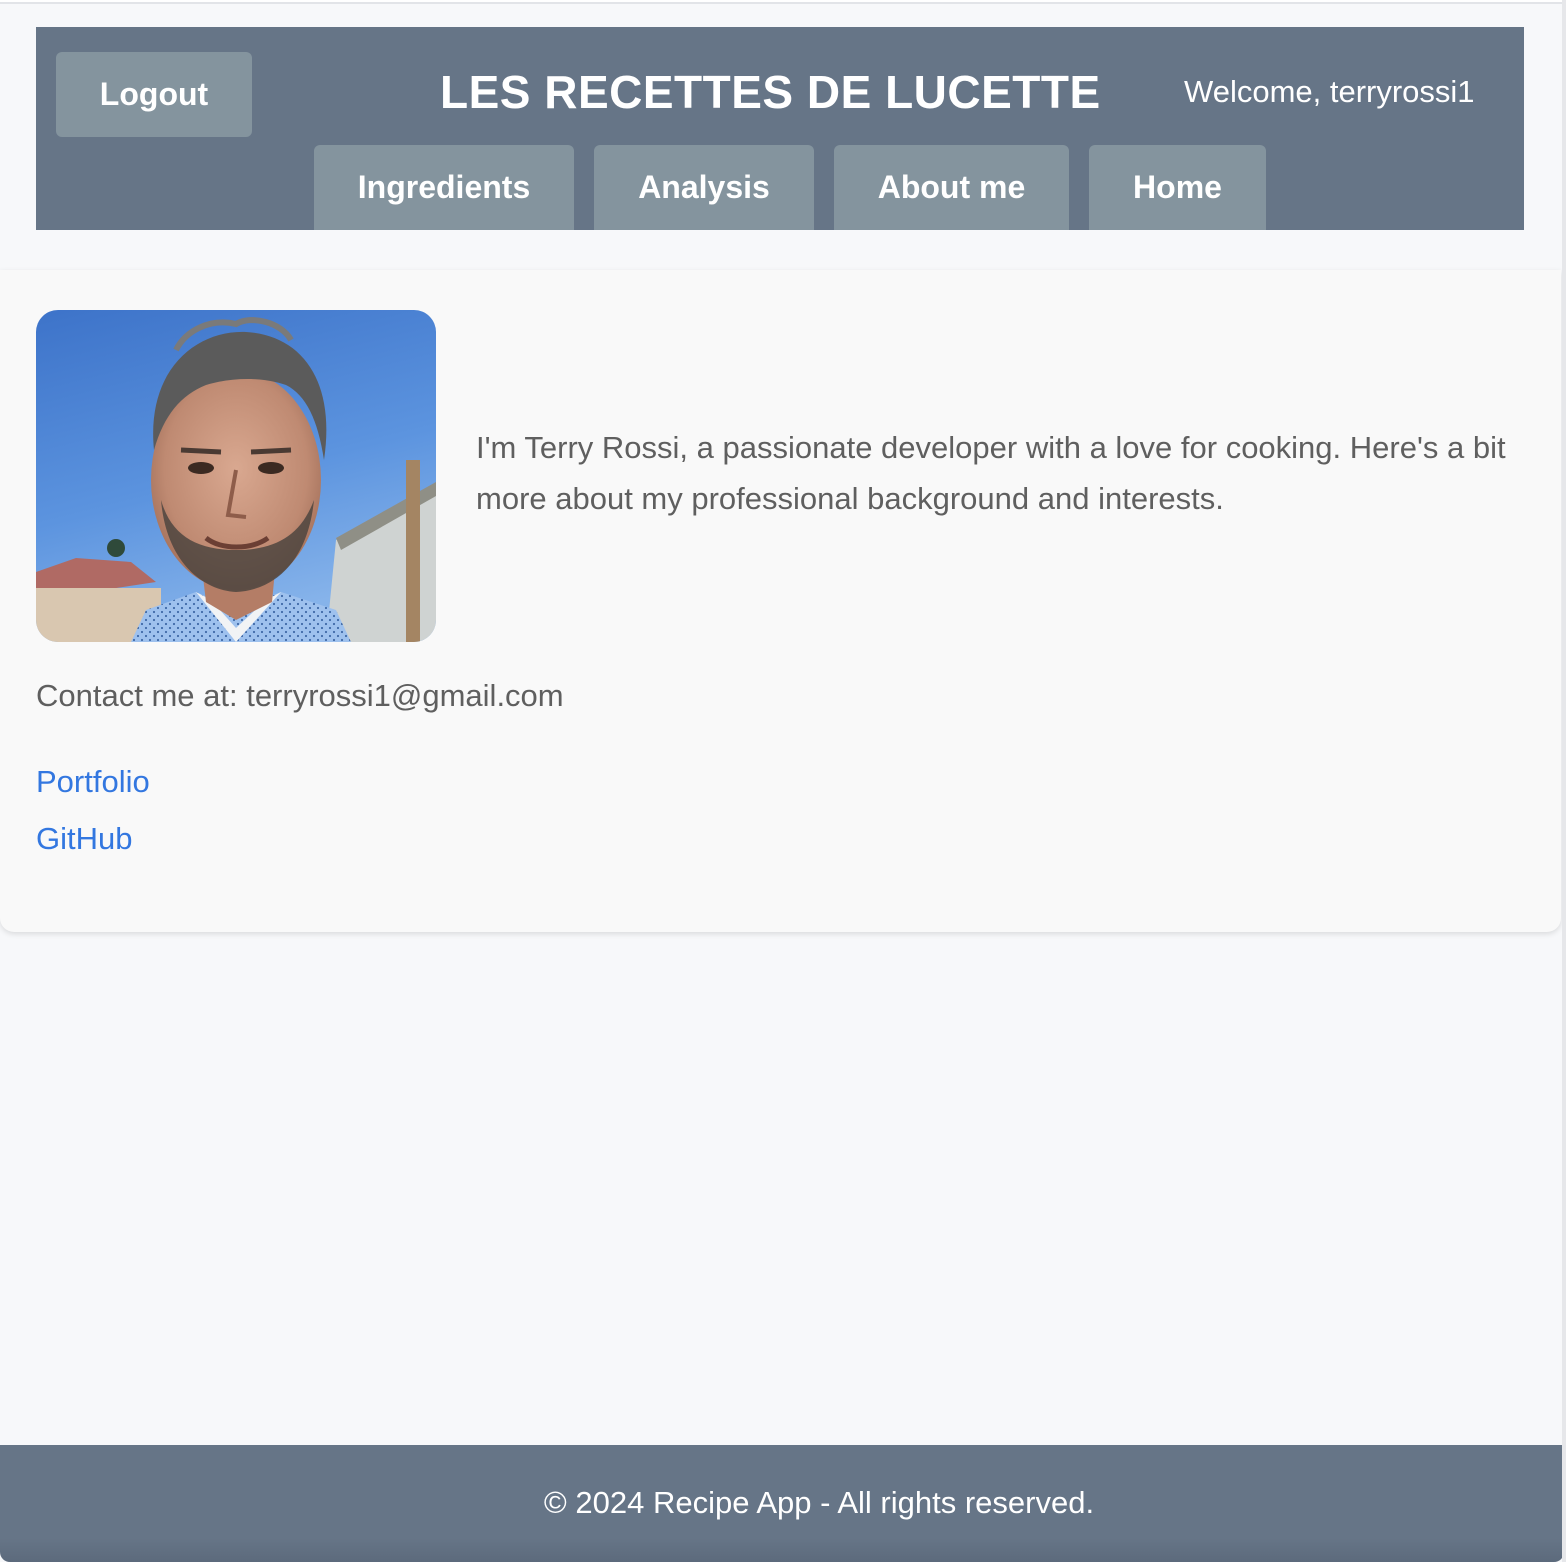  Describe the element at coordinates (93, 782) in the screenshot. I see `portfolio-link: Portfolio` at that location.